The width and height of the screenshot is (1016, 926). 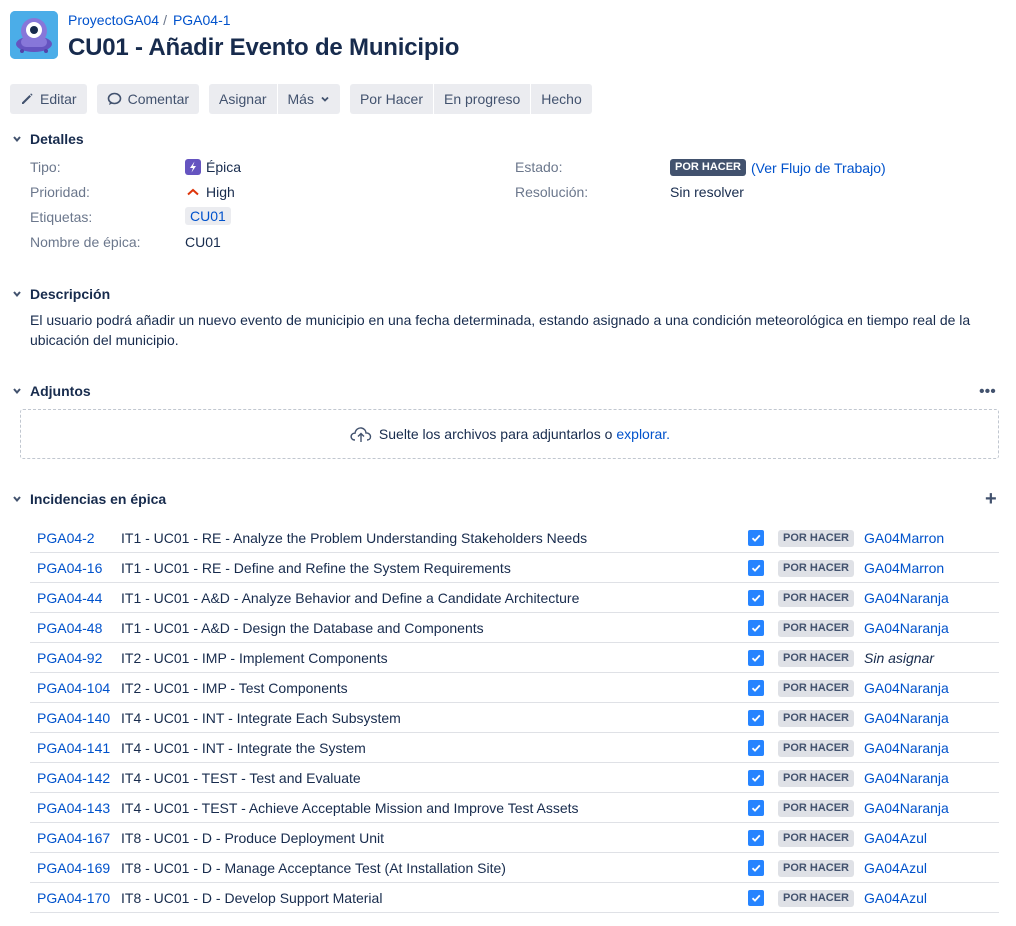 I want to click on labels-label: Etiquetas:, so click(x=61, y=217).